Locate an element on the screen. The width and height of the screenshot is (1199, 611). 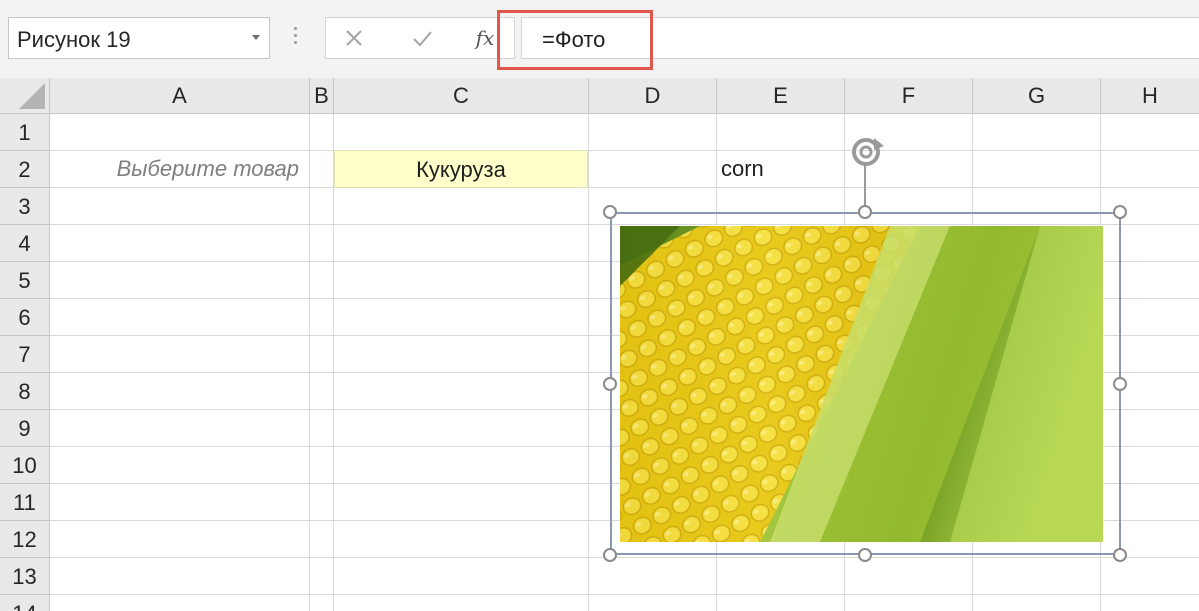
row-header: 7 is located at coordinates (25, 354).